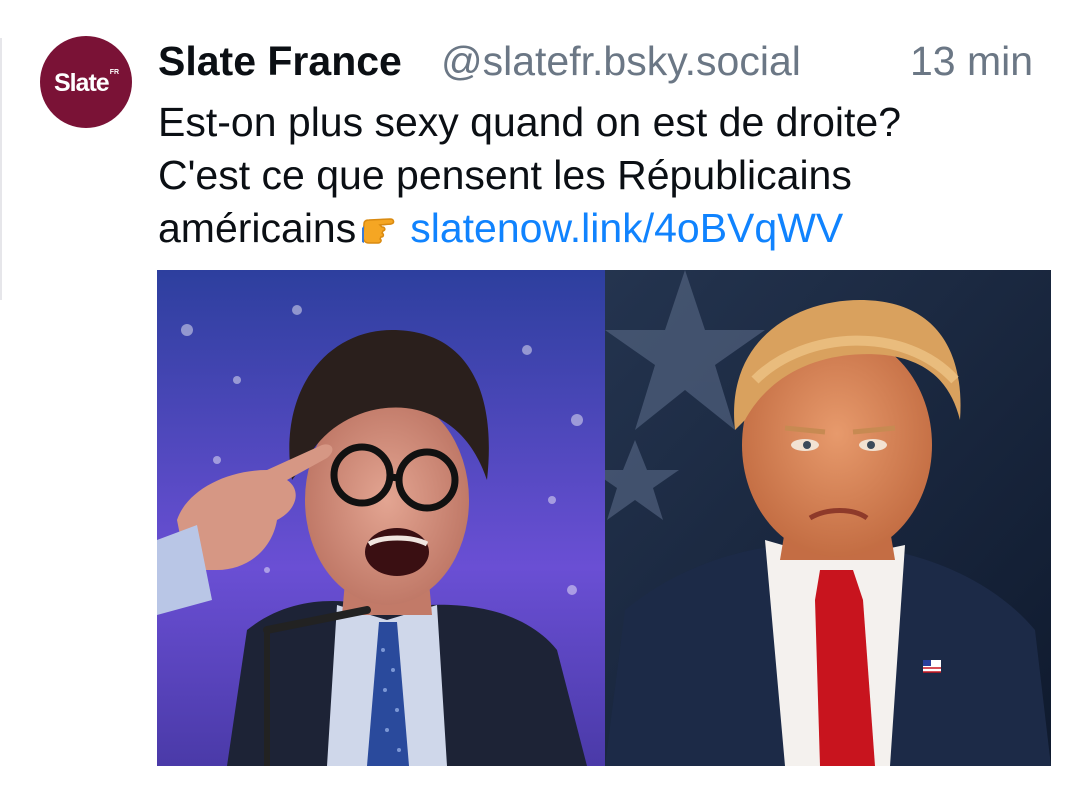 This screenshot has height=789, width=1080. Describe the element at coordinates (1, 169) in the screenshot. I see `thread-divider` at that location.